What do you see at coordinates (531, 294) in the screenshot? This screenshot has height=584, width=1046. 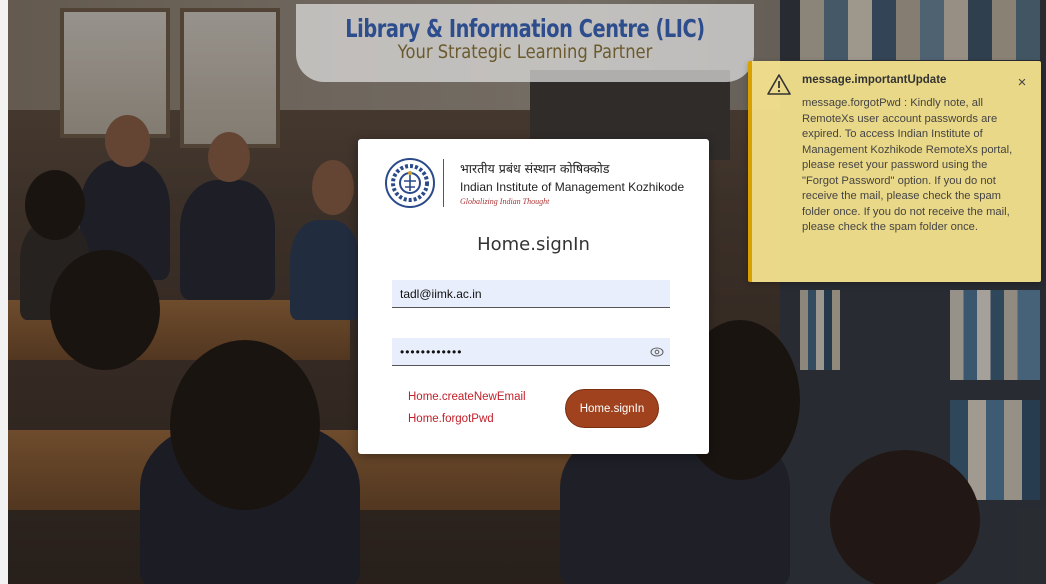 I see `username-input` at bounding box center [531, 294].